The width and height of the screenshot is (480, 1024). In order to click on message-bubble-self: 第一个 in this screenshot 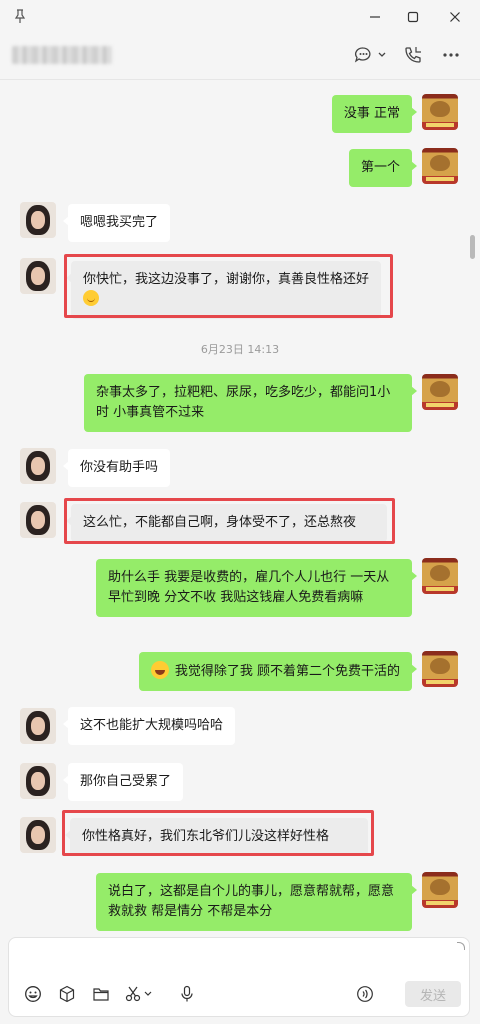, I will do `click(383, 168)`.